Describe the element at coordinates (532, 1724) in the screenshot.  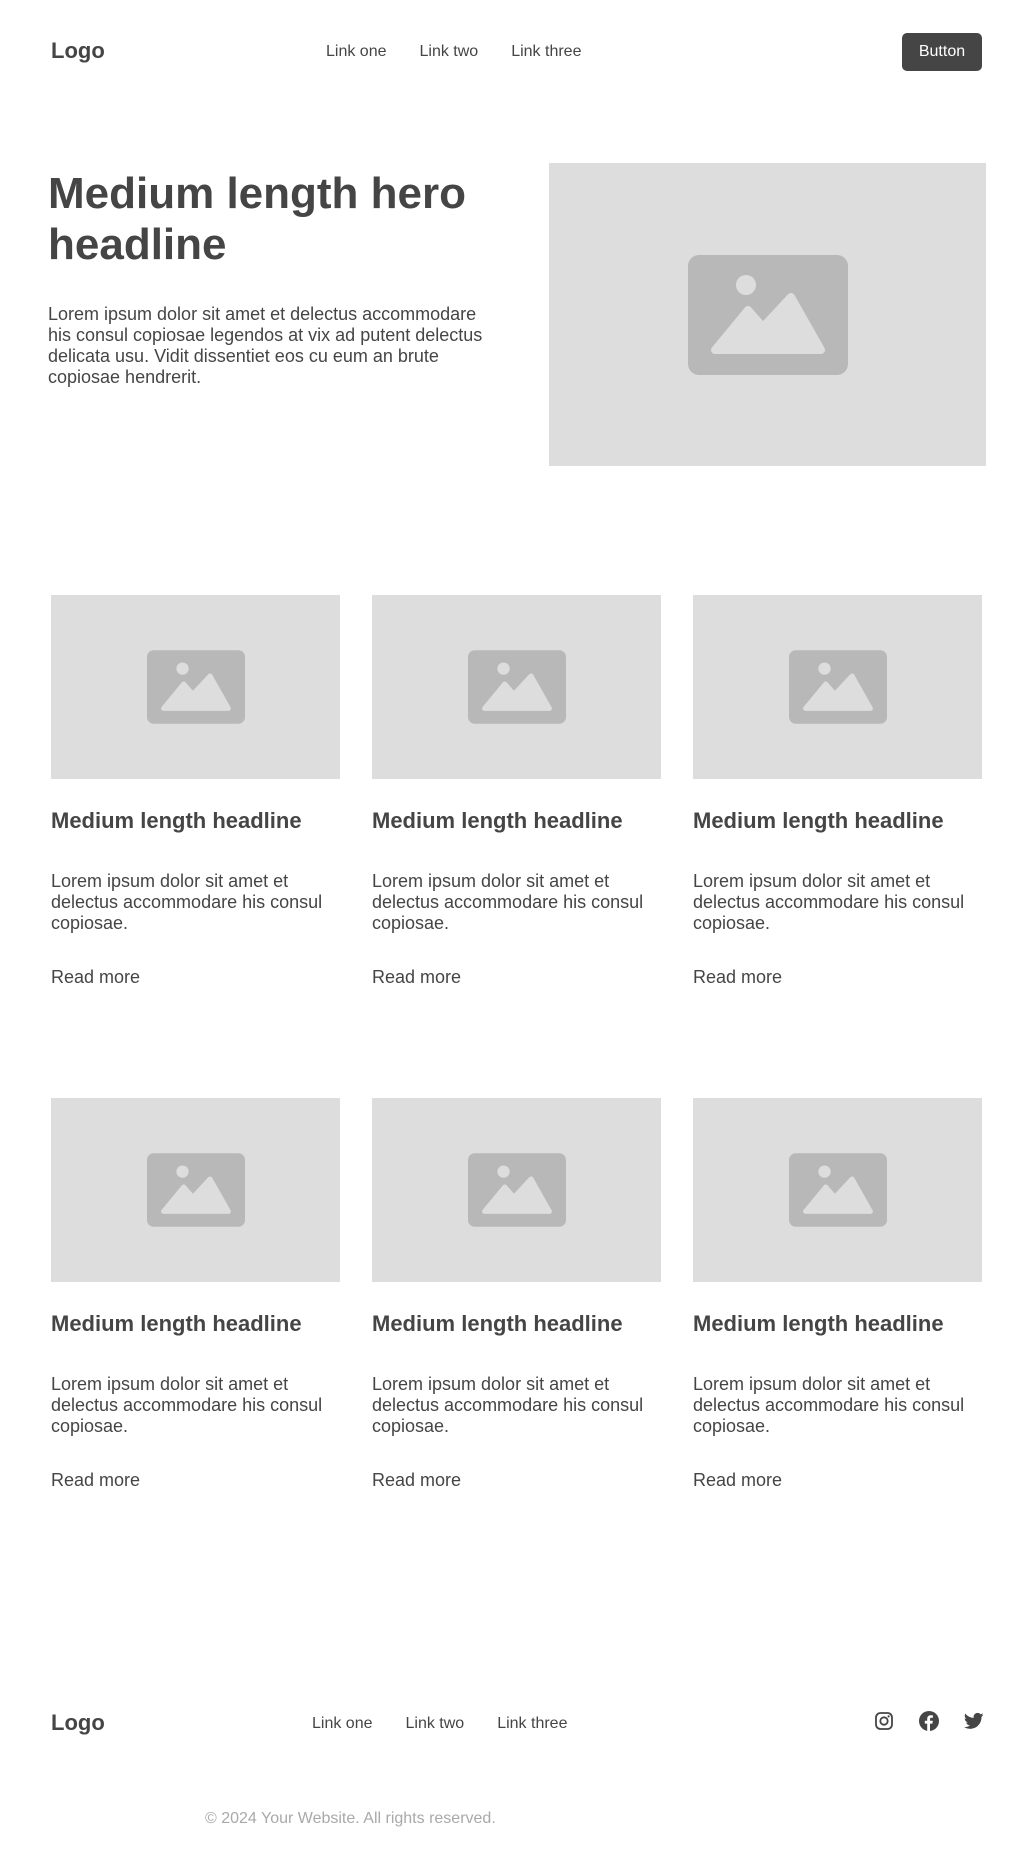
I see `footer-nav-link-three: Link three` at that location.